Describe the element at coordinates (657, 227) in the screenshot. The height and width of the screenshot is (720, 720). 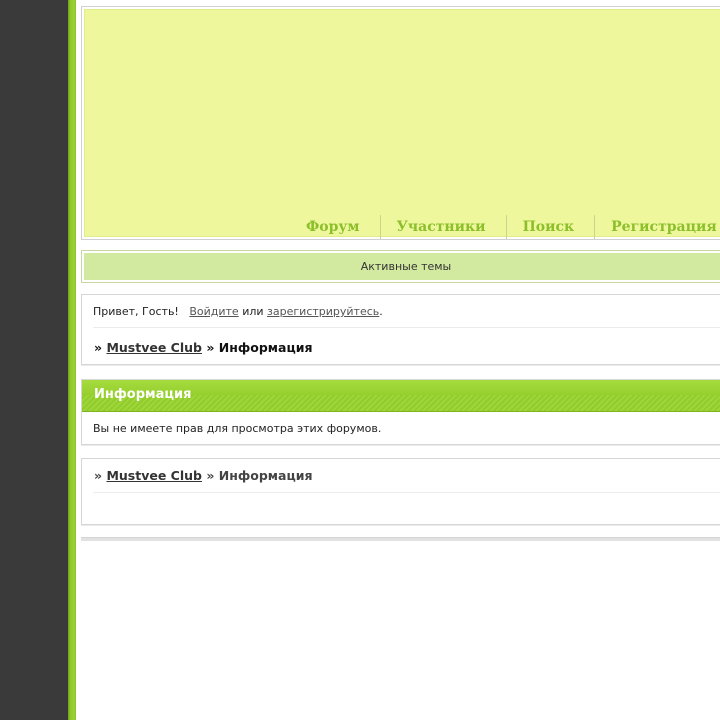
I see `nav-register: Регистрация` at that location.